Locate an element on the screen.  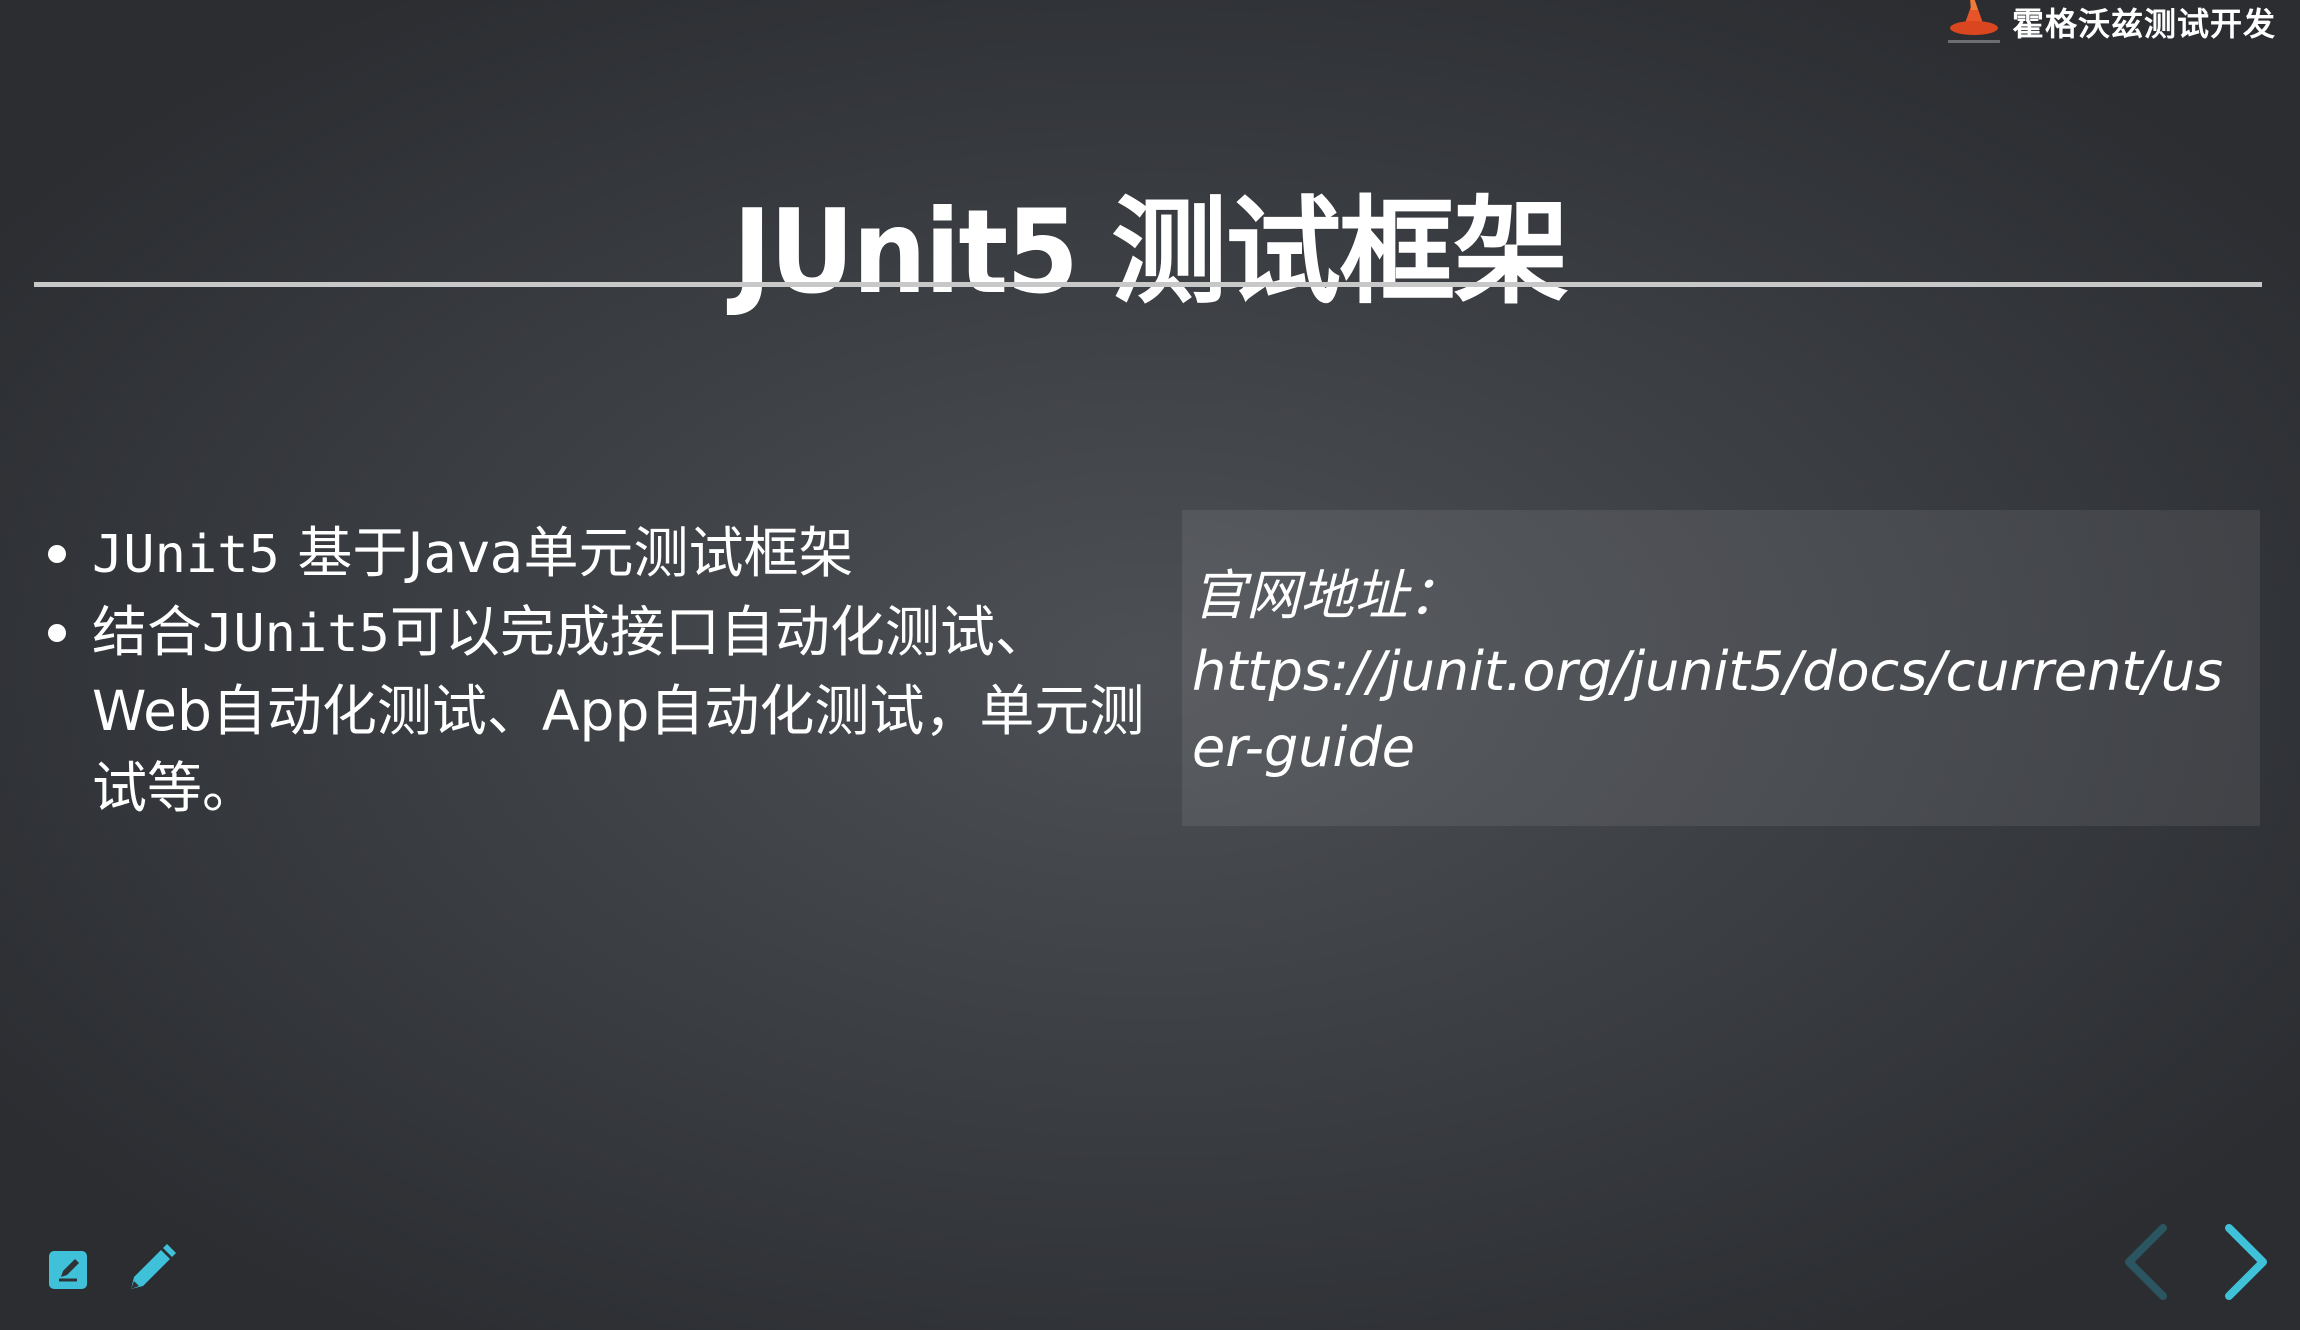
annotate-button is located at coordinates (151, 1269).